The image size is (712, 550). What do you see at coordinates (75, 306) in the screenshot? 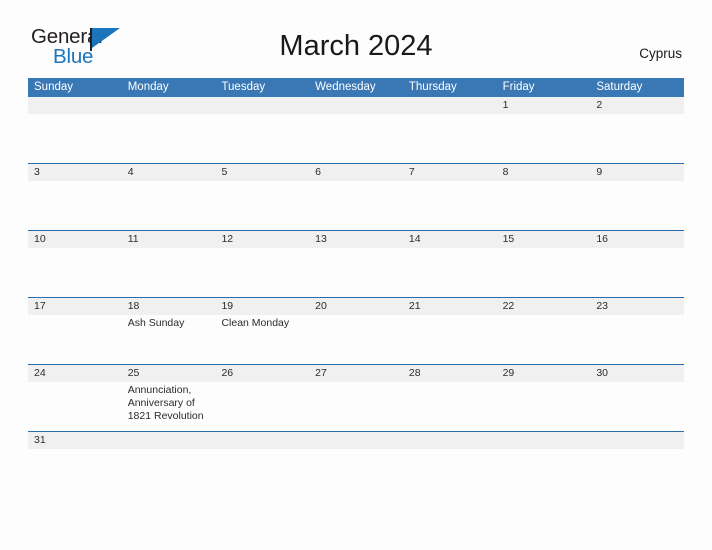
I see `day-number-17: 17` at bounding box center [75, 306].